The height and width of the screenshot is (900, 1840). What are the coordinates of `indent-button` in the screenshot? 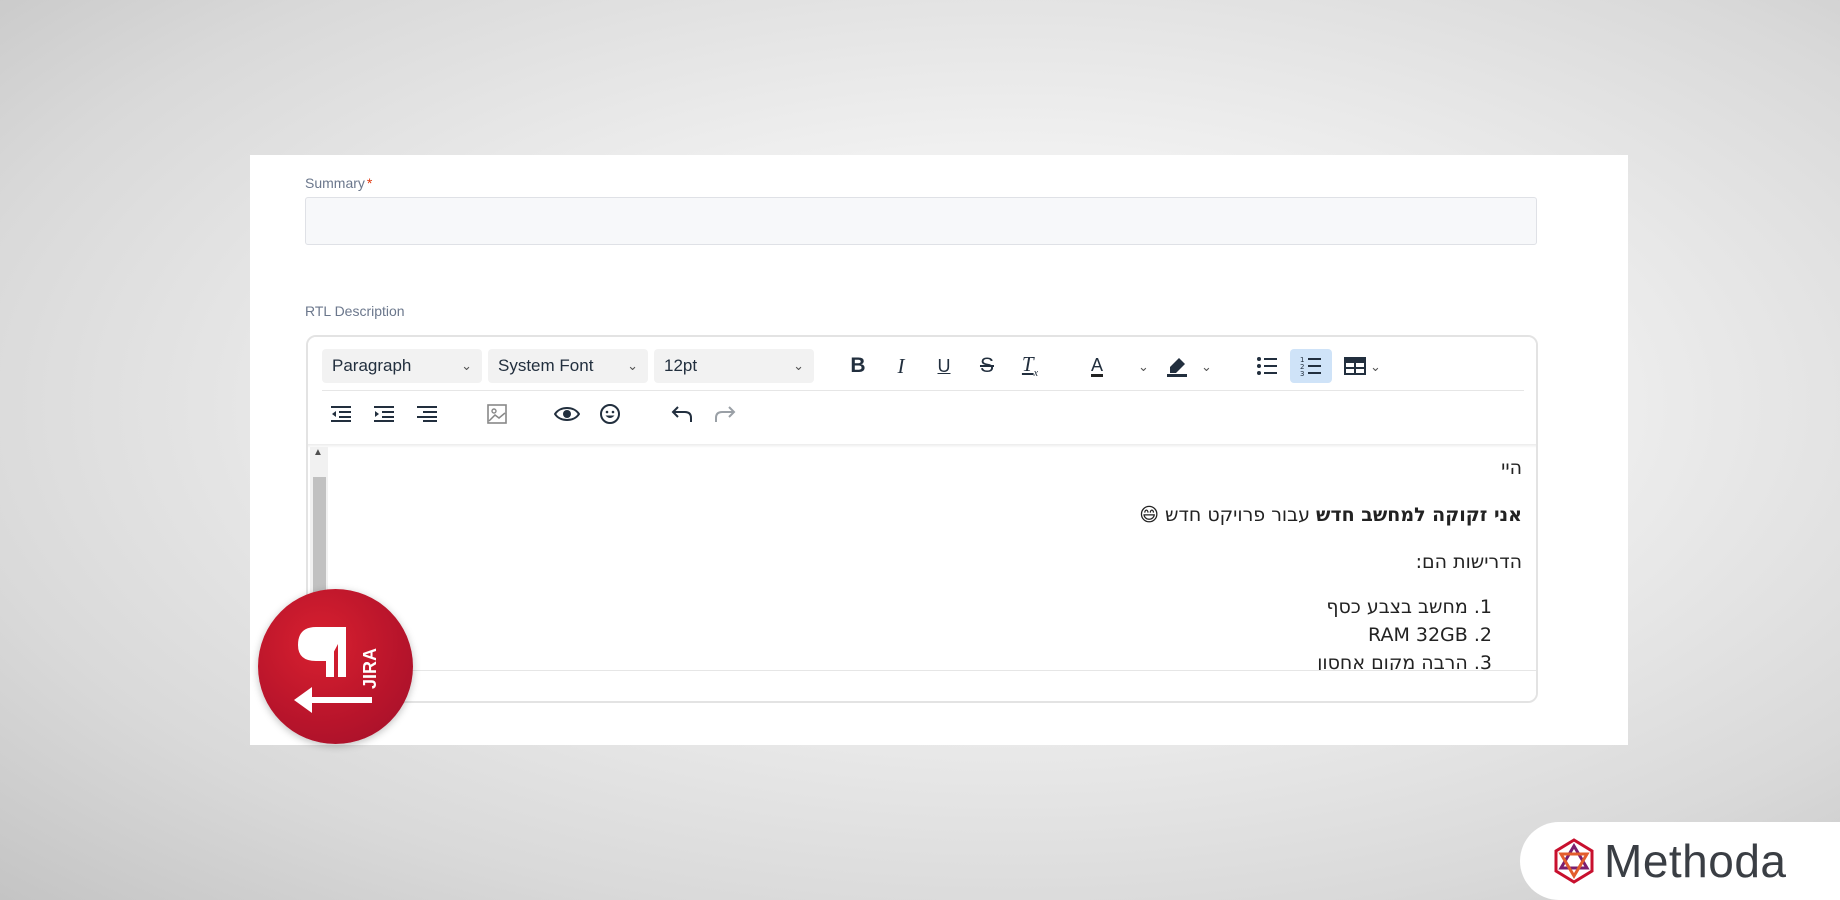 It's located at (384, 414).